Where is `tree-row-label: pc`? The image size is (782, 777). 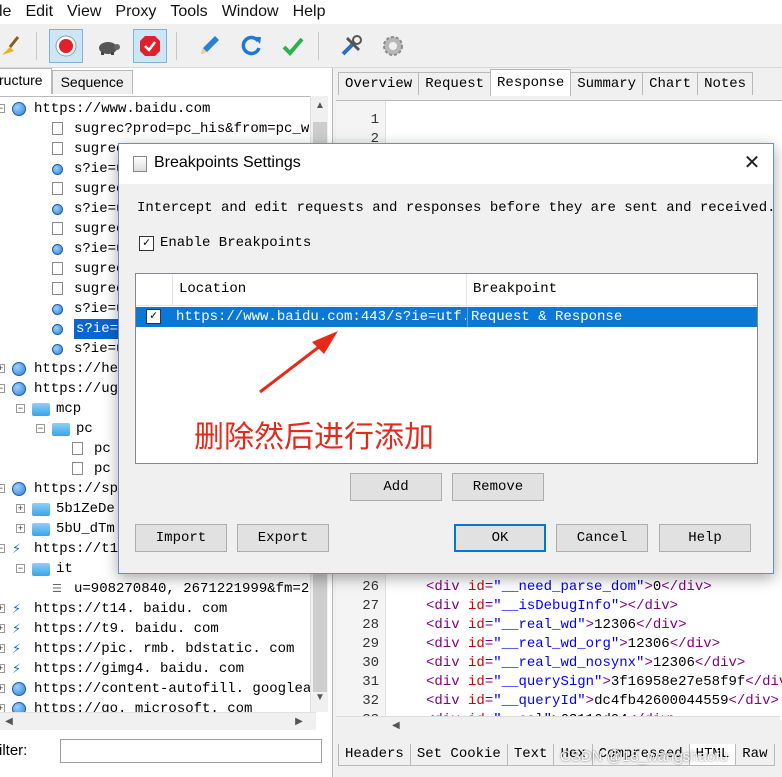
tree-row-label: pc is located at coordinates (102, 449).